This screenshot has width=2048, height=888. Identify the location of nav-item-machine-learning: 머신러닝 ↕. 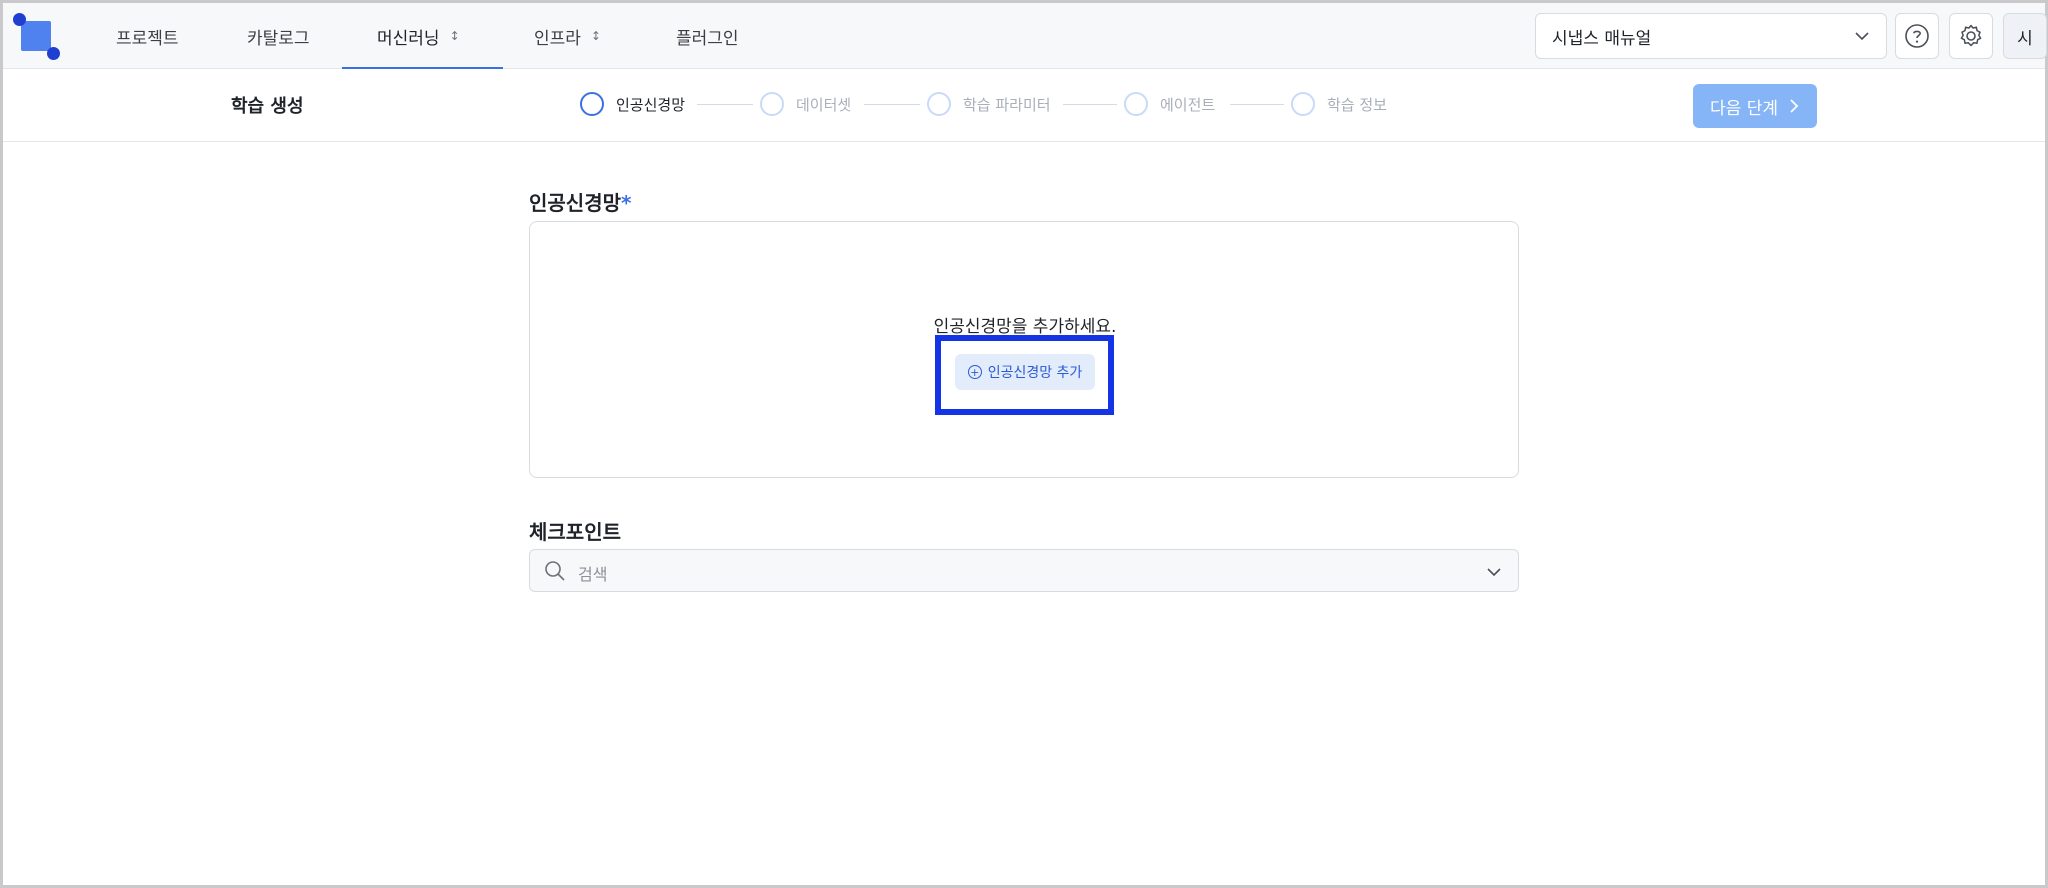
(418, 36).